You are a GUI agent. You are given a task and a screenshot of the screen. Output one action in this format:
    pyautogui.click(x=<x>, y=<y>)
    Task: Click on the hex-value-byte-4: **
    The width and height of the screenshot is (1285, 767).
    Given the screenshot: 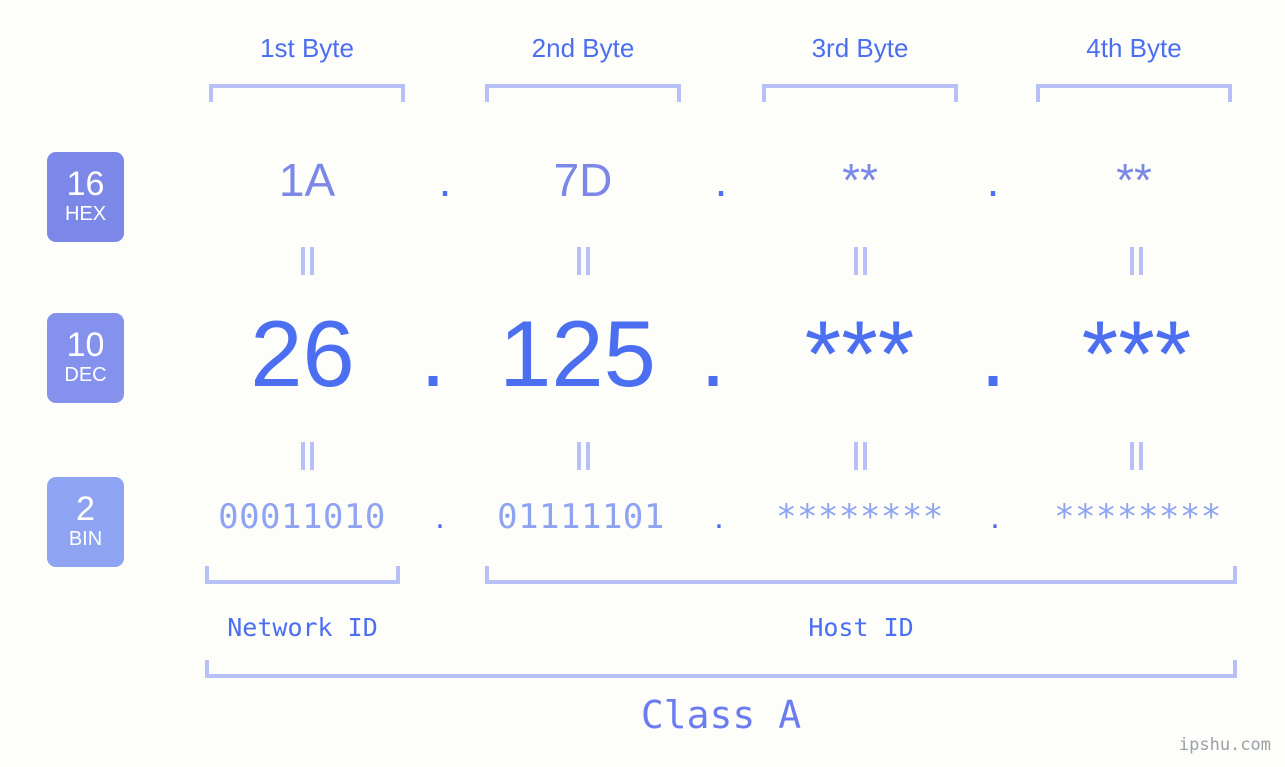 What is the action you would take?
    pyautogui.click(x=1134, y=180)
    